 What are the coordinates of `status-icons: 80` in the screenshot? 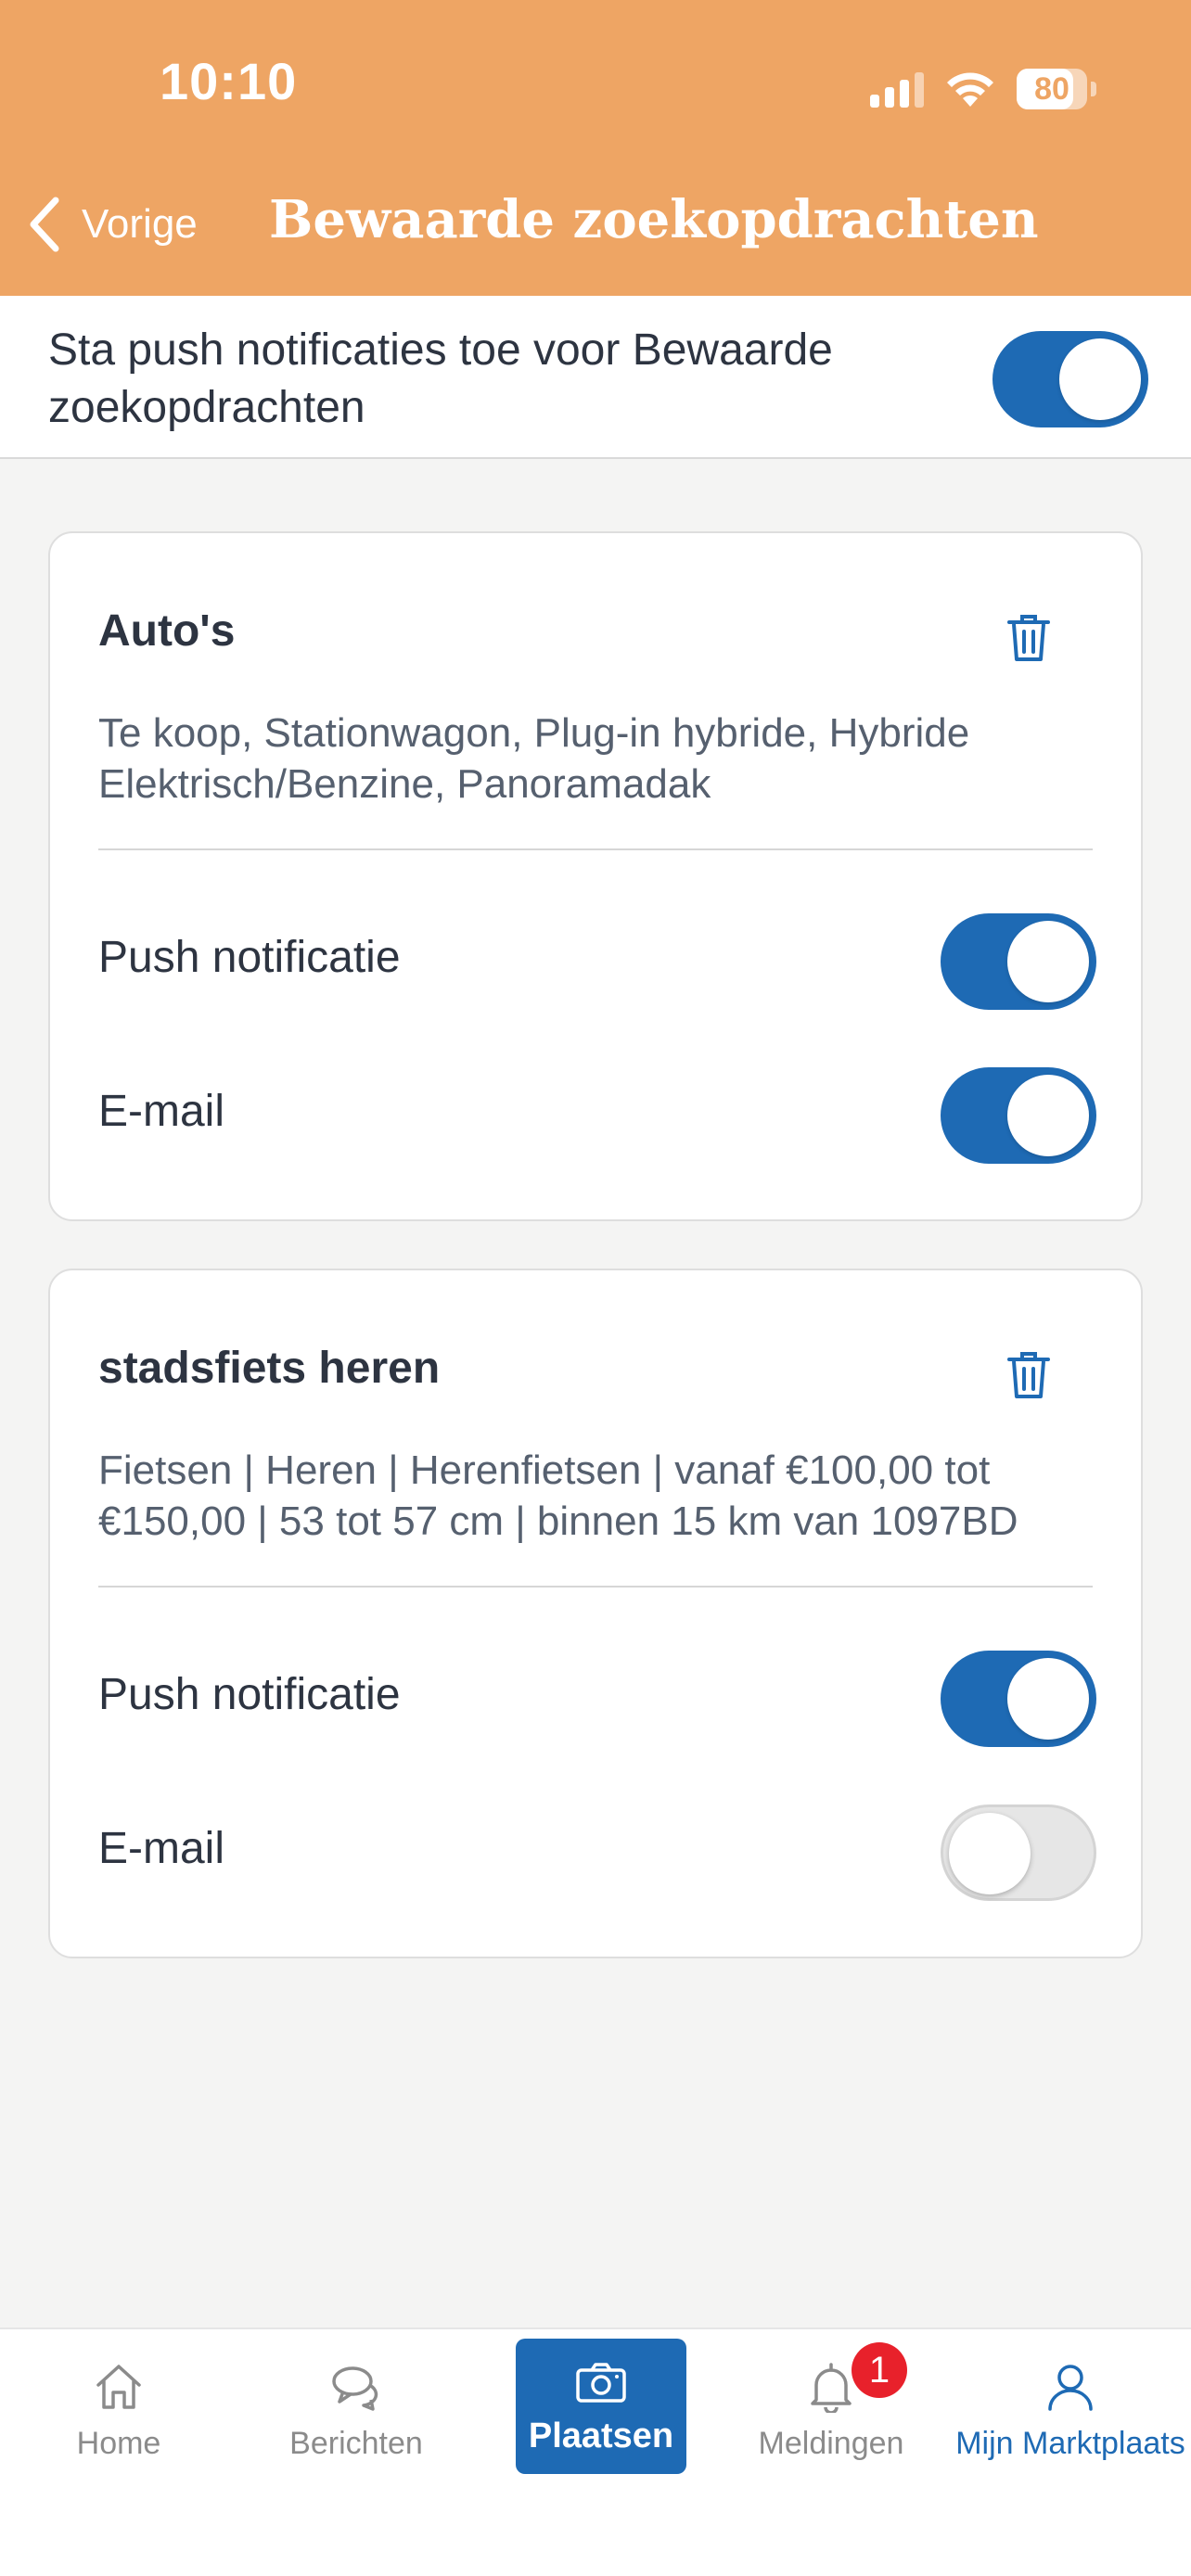 It's located at (983, 89).